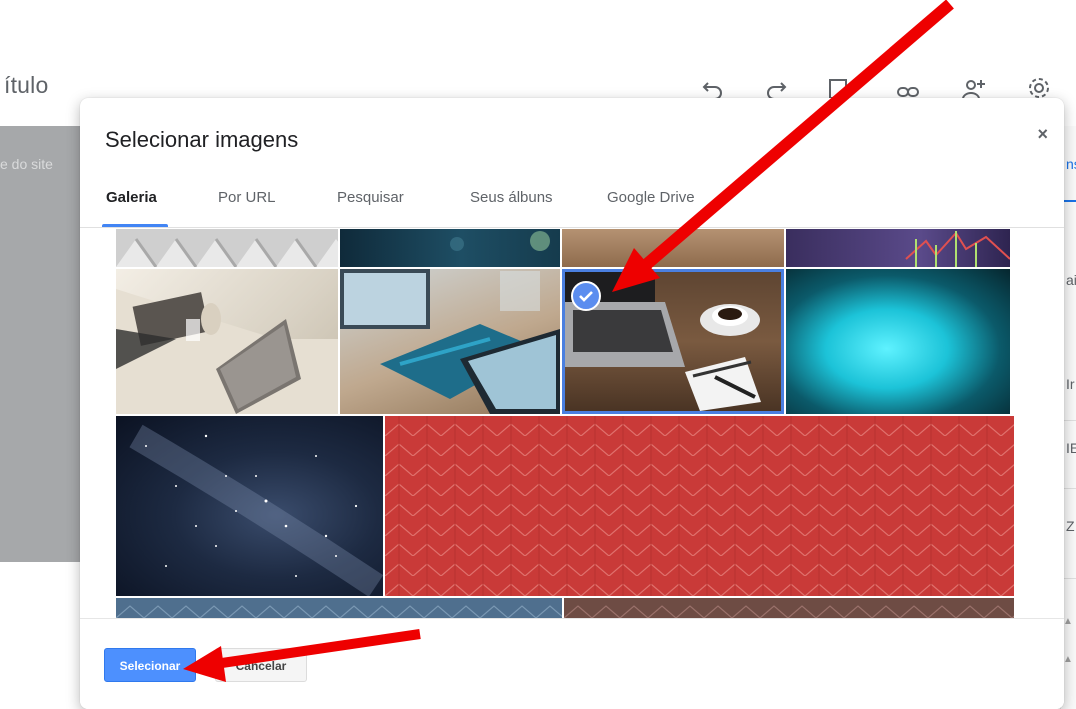 The image size is (1076, 709). Describe the element at coordinates (261, 665) in the screenshot. I see `cancel-button: Cancelar` at that location.